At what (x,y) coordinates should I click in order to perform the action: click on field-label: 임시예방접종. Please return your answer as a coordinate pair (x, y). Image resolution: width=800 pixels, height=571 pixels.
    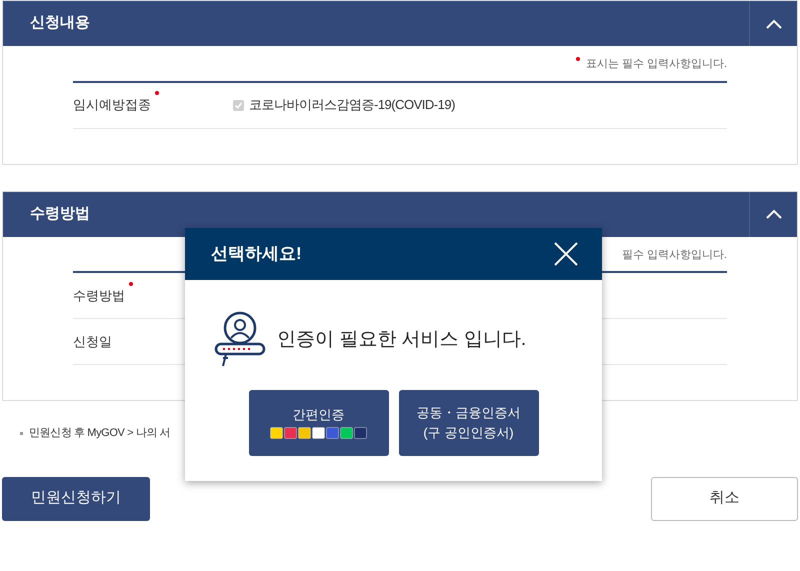
    Looking at the image, I should click on (112, 105).